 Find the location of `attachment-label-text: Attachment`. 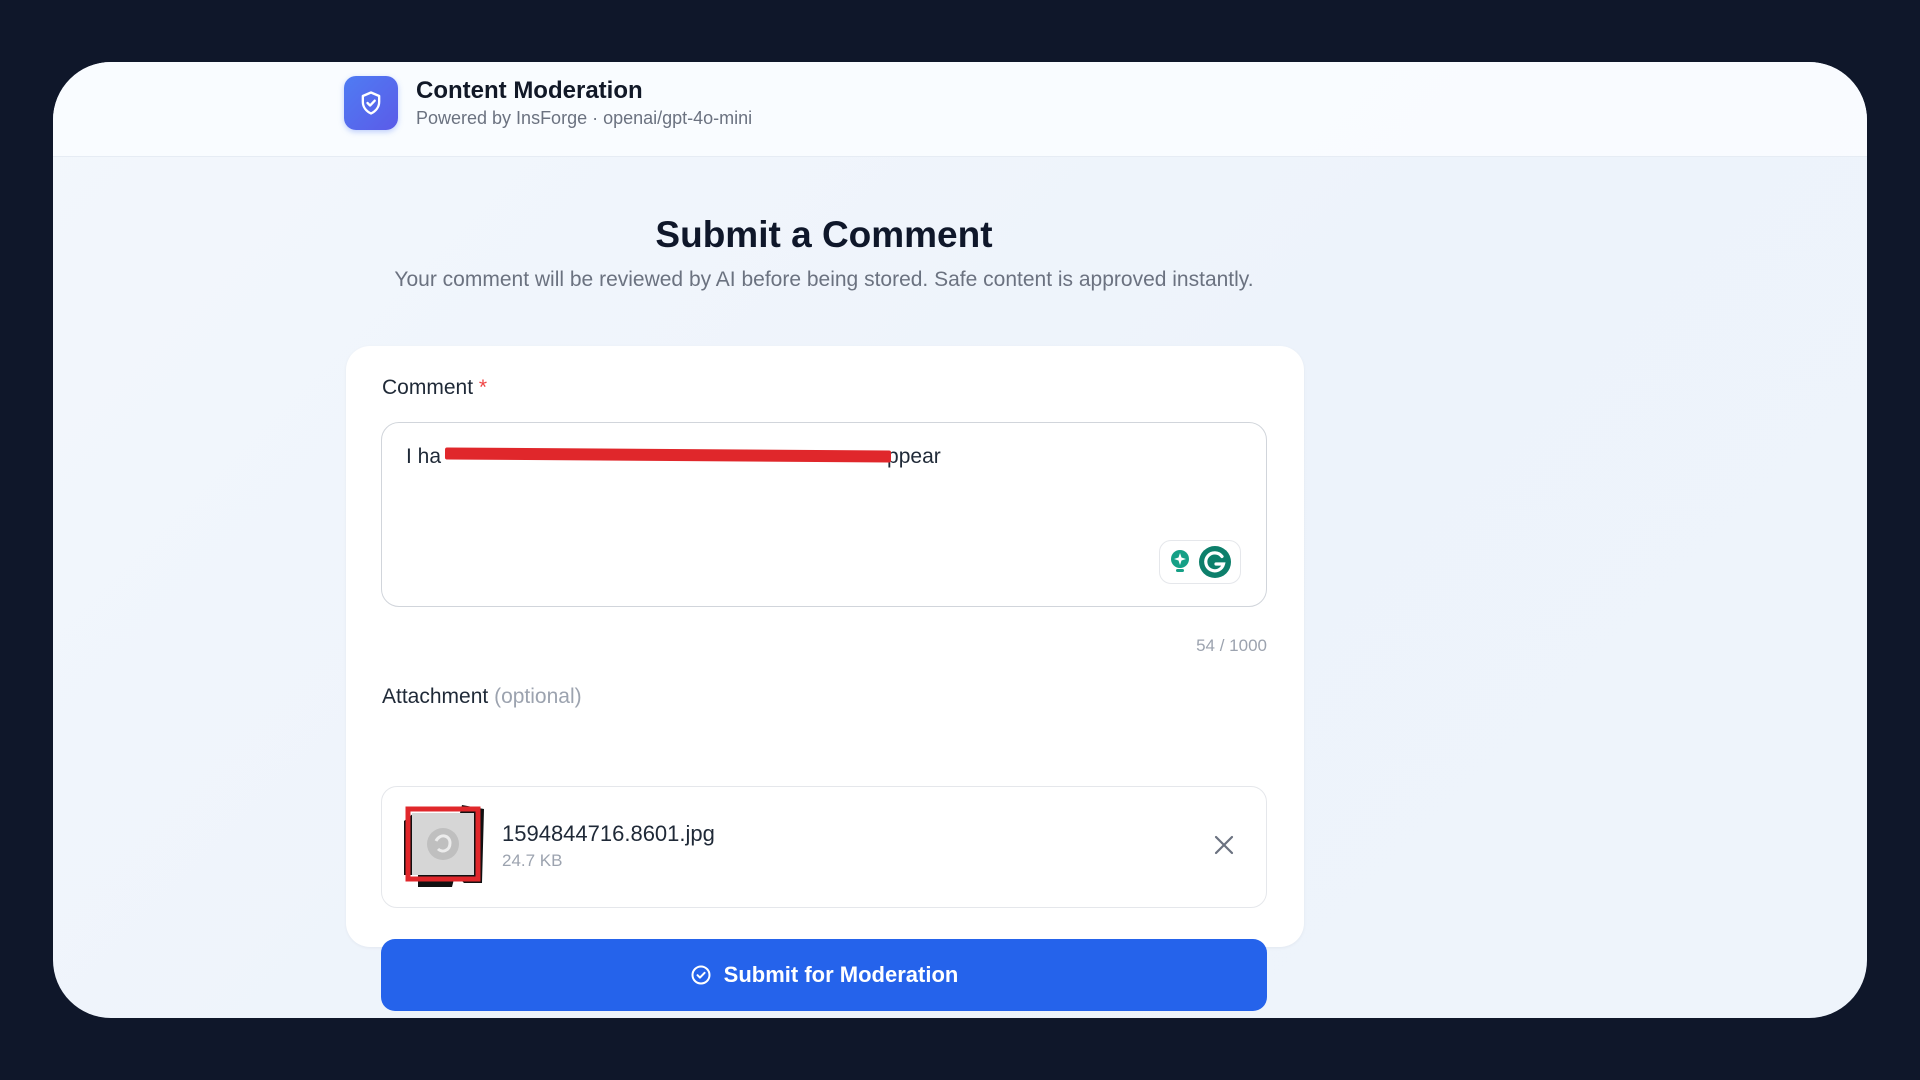

attachment-label-text: Attachment is located at coordinates (435, 696).